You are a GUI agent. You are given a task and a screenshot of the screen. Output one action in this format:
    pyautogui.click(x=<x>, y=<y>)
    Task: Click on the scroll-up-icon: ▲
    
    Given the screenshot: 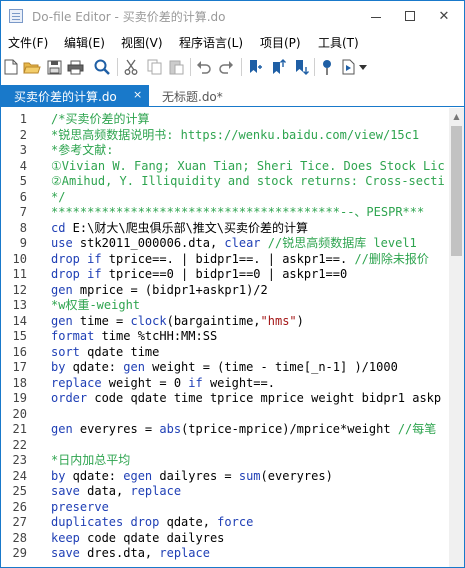 What is the action you would take?
    pyautogui.click(x=456, y=116)
    